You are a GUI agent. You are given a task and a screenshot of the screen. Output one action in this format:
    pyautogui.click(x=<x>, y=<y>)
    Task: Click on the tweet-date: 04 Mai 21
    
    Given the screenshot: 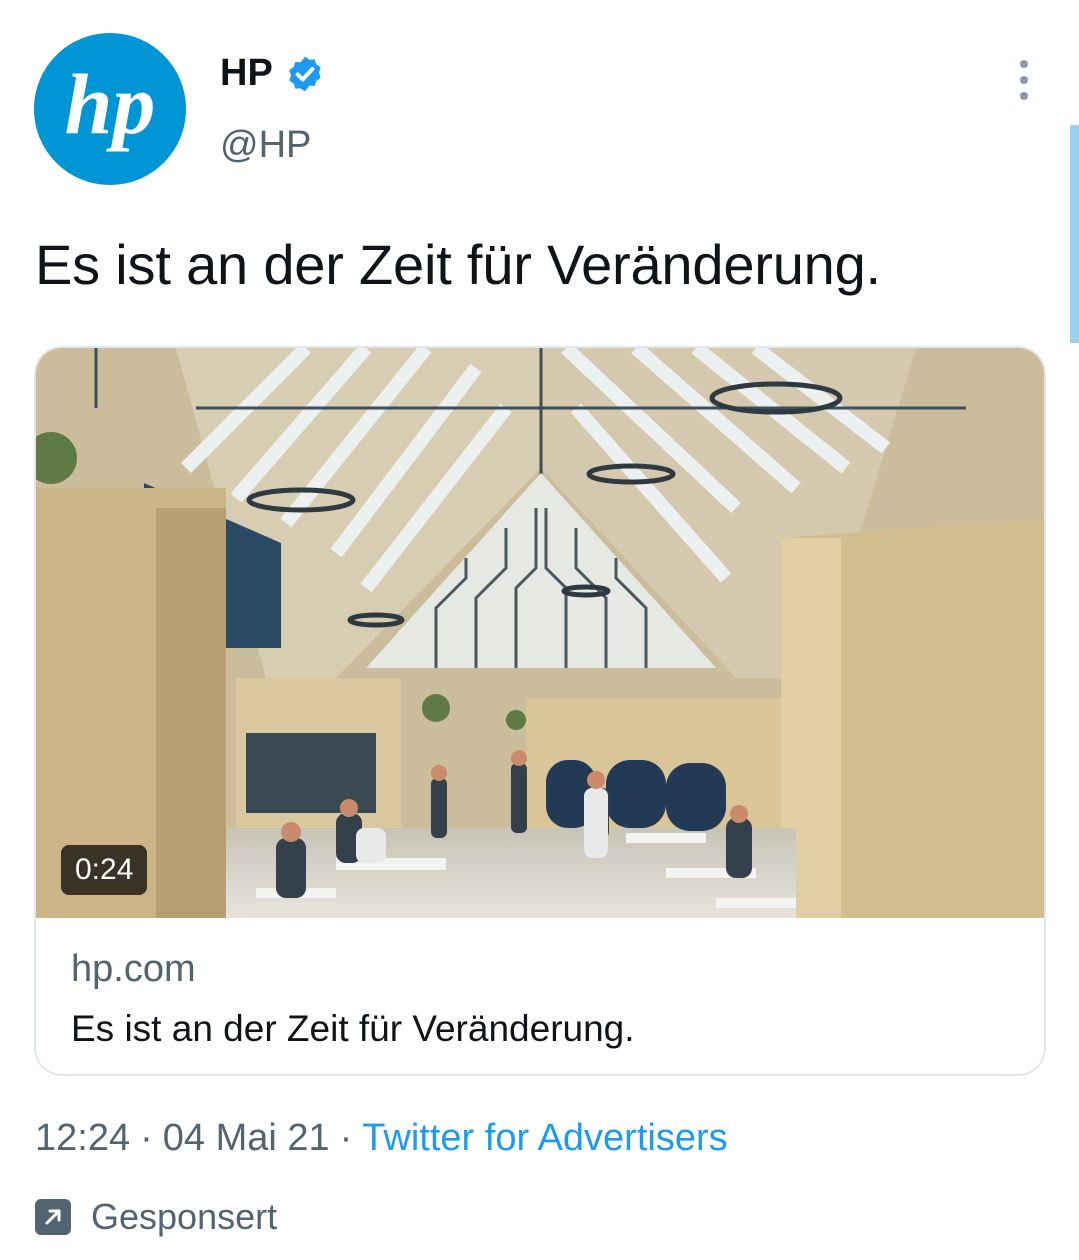 What is the action you would take?
    pyautogui.click(x=246, y=1138)
    